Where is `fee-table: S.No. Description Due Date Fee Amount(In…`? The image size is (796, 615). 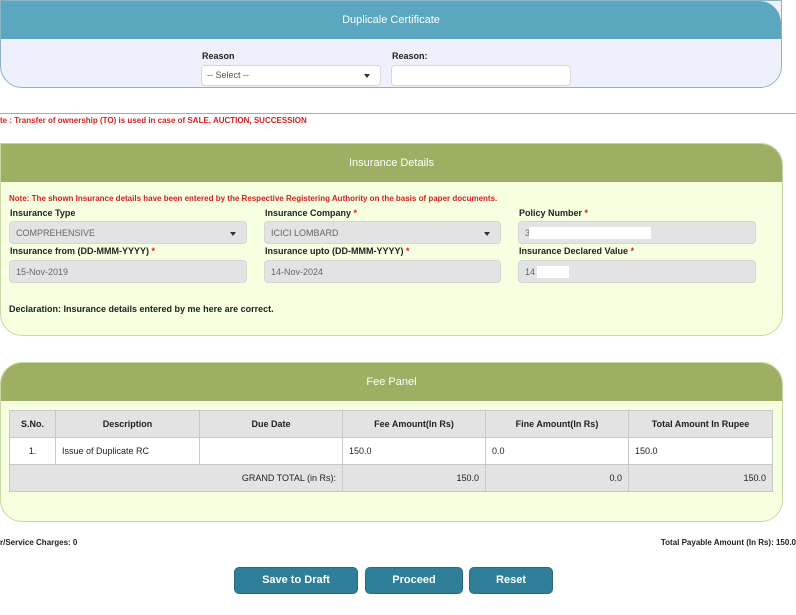 fee-table: S.No. Description Due Date Fee Amount(In… is located at coordinates (391, 451).